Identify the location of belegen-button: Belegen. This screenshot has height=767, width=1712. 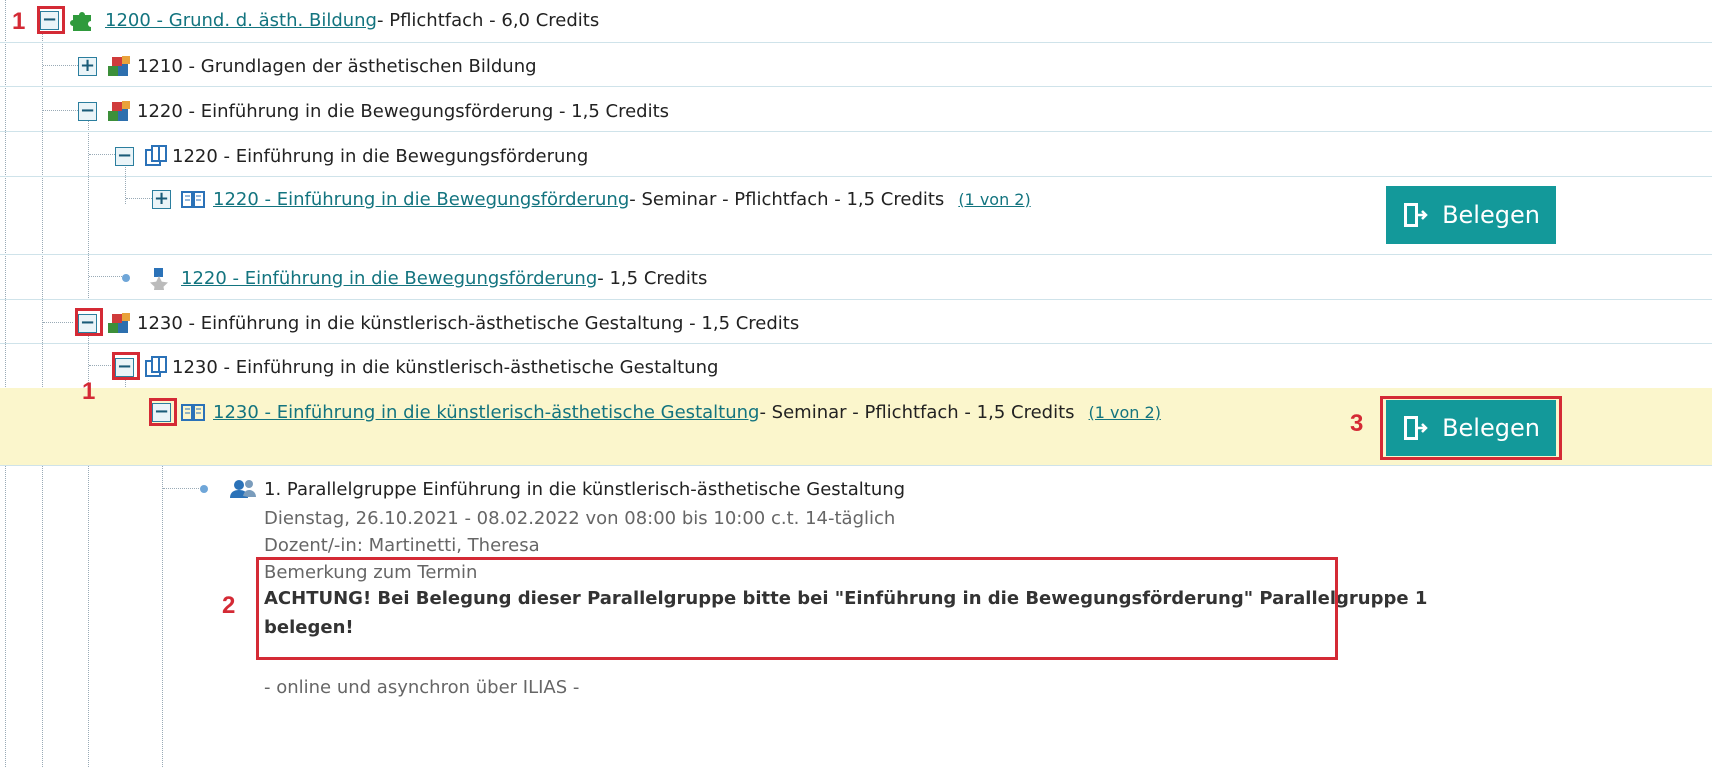
(1471, 215).